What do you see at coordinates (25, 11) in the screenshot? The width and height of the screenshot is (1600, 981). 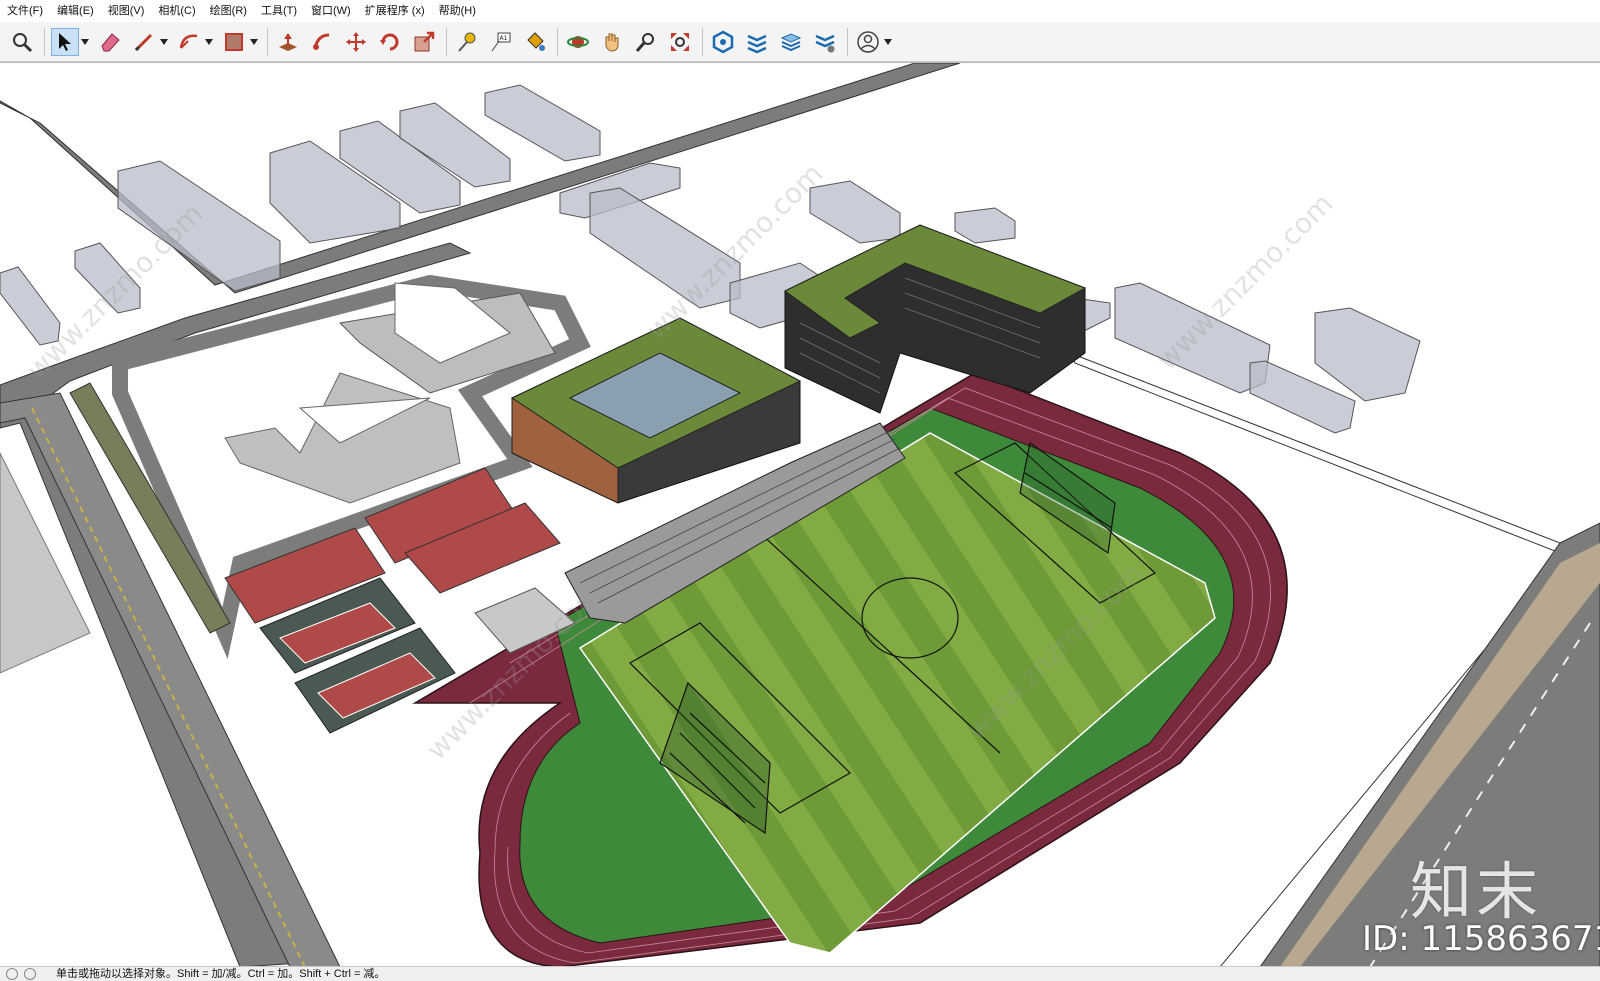 I see `menu-file: 文件(F)` at bounding box center [25, 11].